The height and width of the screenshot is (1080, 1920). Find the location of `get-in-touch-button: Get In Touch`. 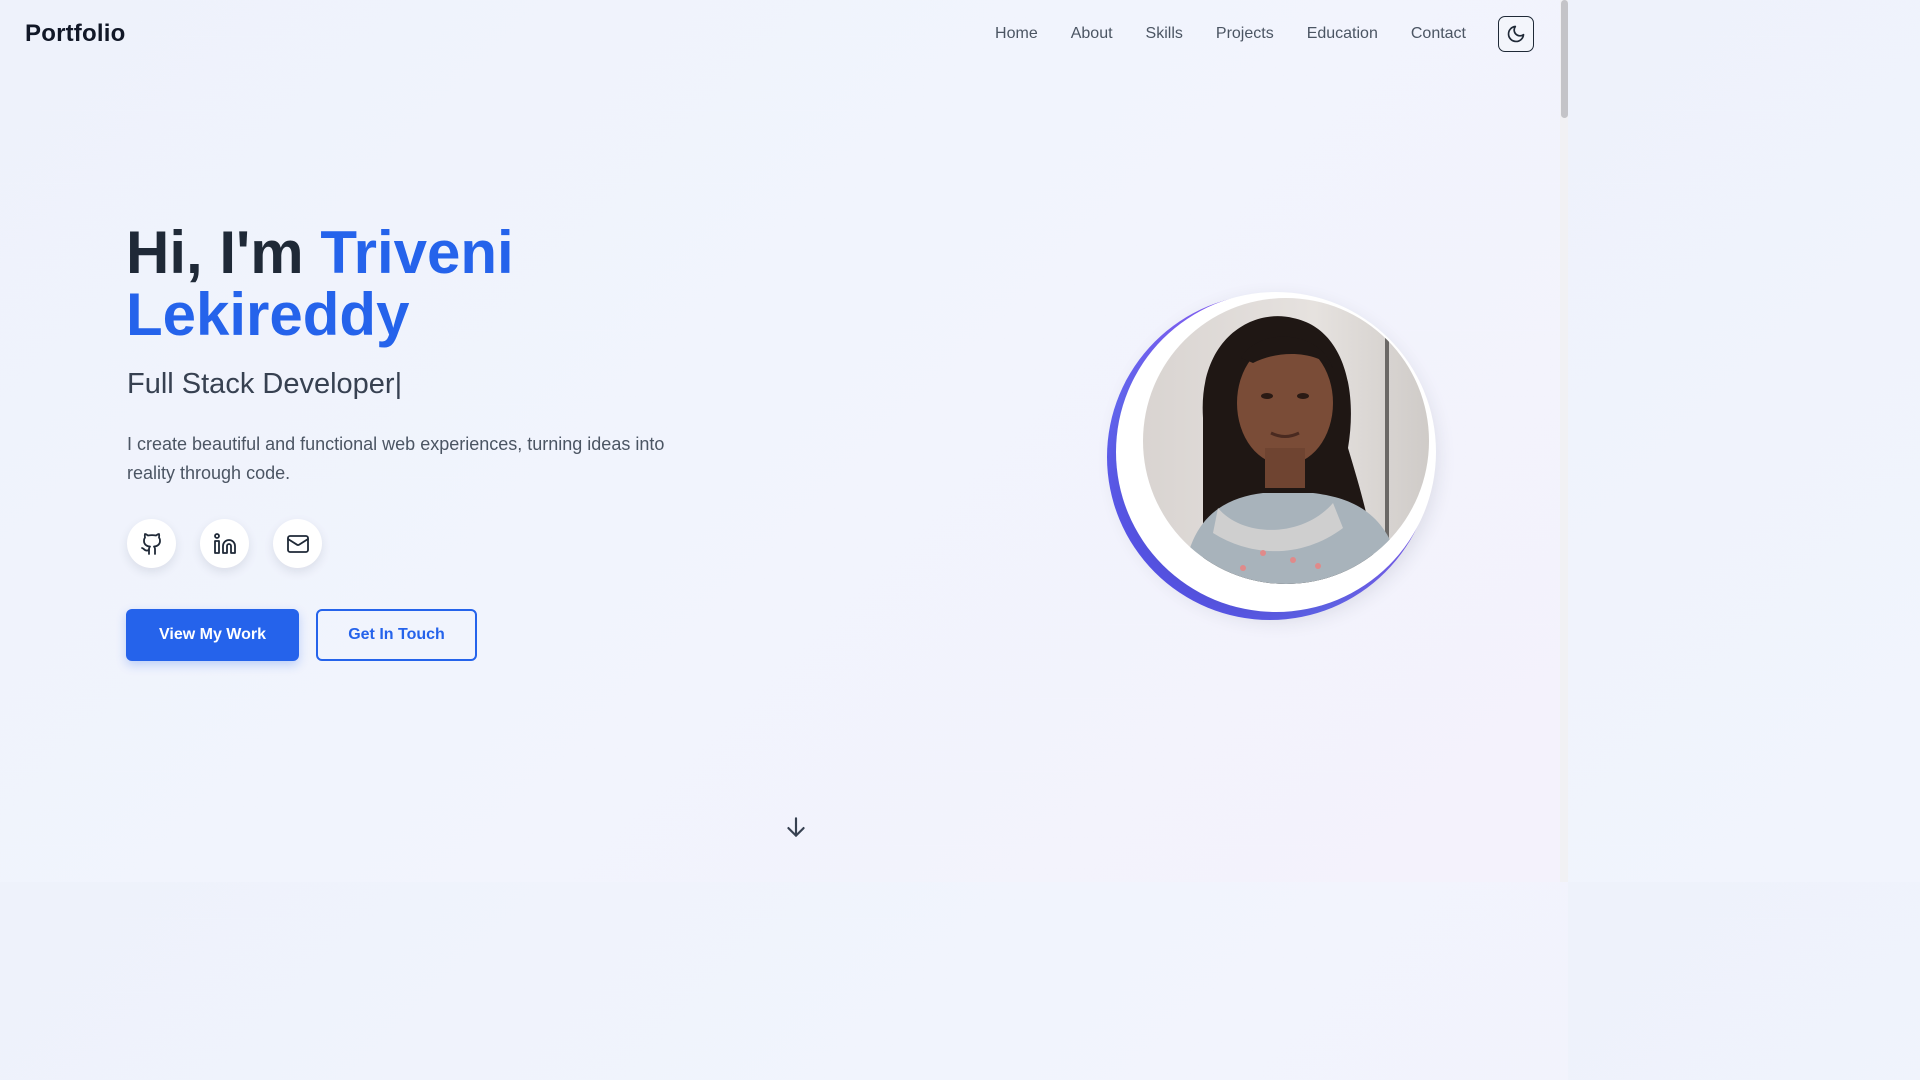

get-in-touch-button: Get In Touch is located at coordinates (396, 635).